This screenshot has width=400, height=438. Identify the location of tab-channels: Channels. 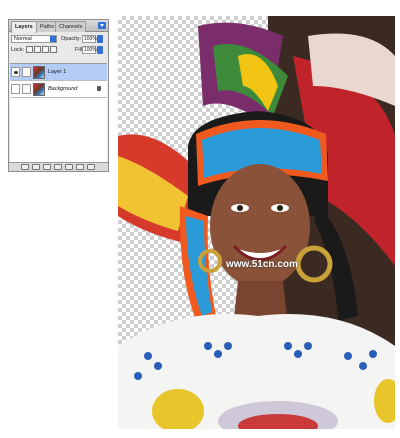
(71, 26).